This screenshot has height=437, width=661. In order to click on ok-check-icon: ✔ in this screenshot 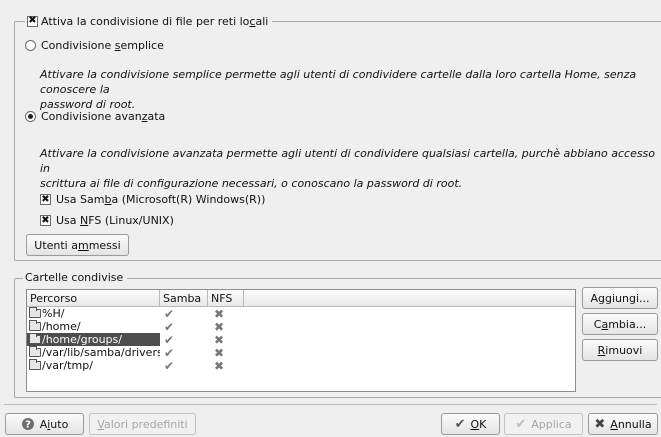, I will do `click(460, 424)`.